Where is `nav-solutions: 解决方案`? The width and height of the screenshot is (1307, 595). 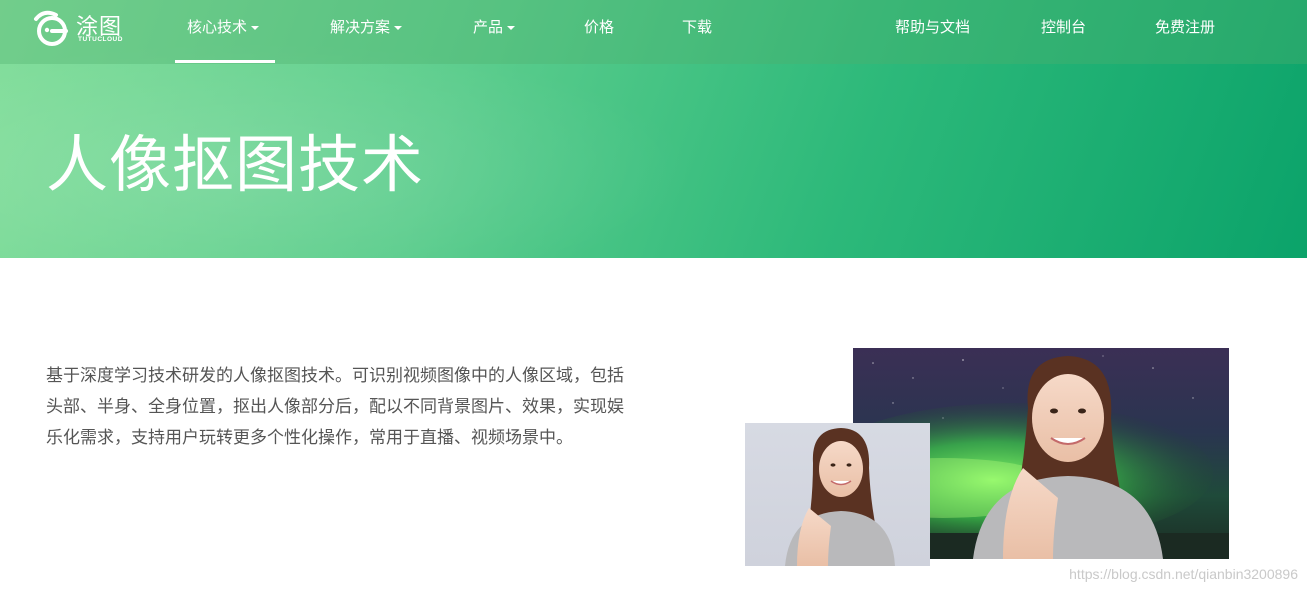 nav-solutions: 解决方案 is located at coordinates (366, 28).